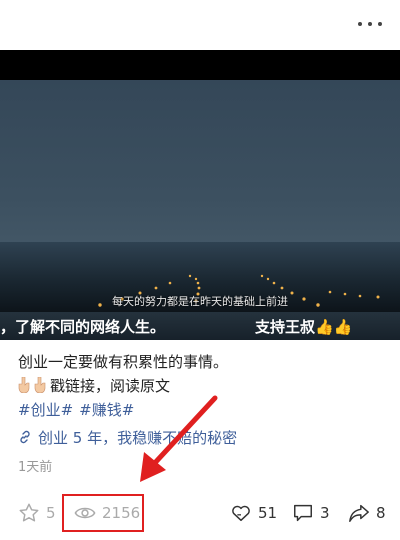 The width and height of the screenshot is (400, 540). What do you see at coordinates (138, 438) in the screenshot?
I see `article-link-text: 创业 5 年，我稳赚不赔的秘密` at bounding box center [138, 438].